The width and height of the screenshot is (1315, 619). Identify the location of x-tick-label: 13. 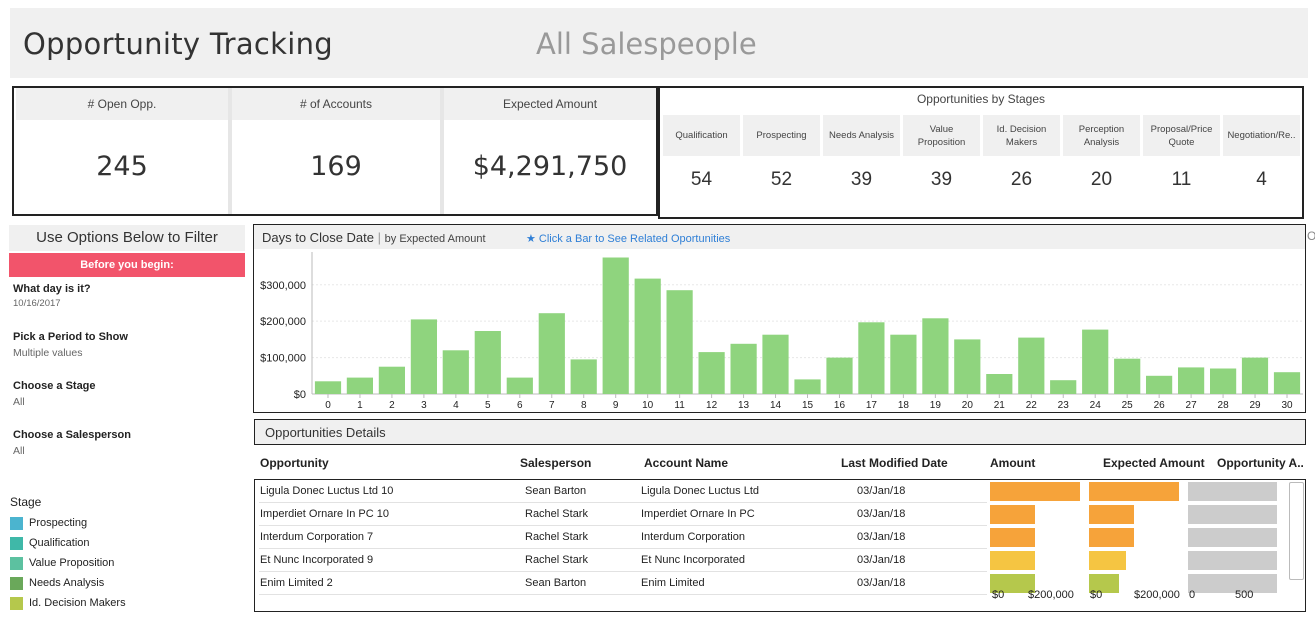
(744, 405).